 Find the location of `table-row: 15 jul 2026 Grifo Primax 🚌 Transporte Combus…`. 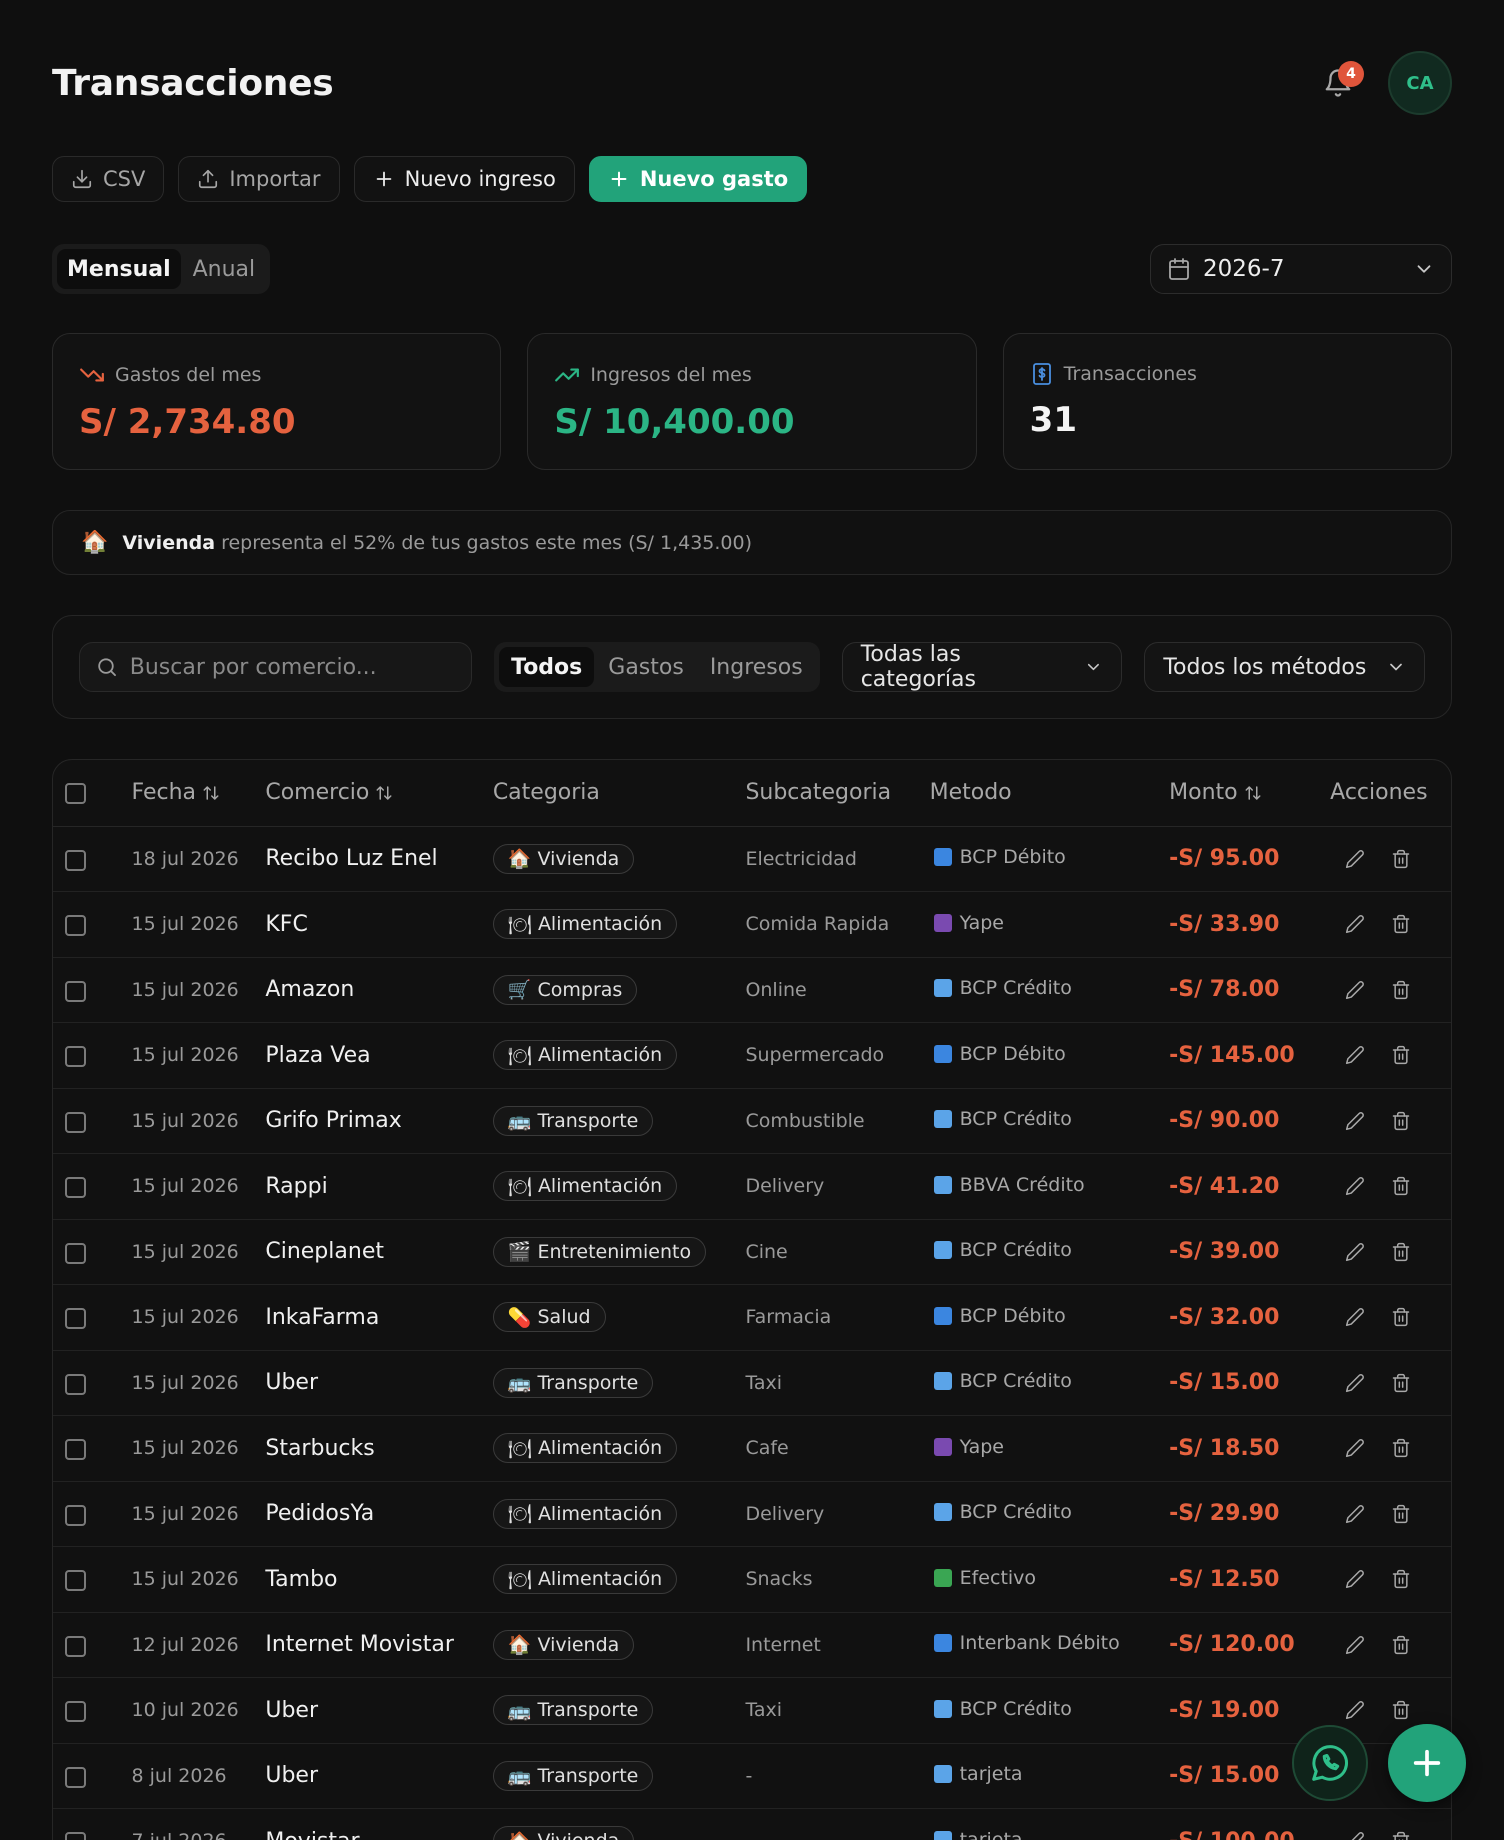

table-row: 15 jul 2026 Grifo Primax 🚌 Transporte Combus… is located at coordinates (752, 1121).